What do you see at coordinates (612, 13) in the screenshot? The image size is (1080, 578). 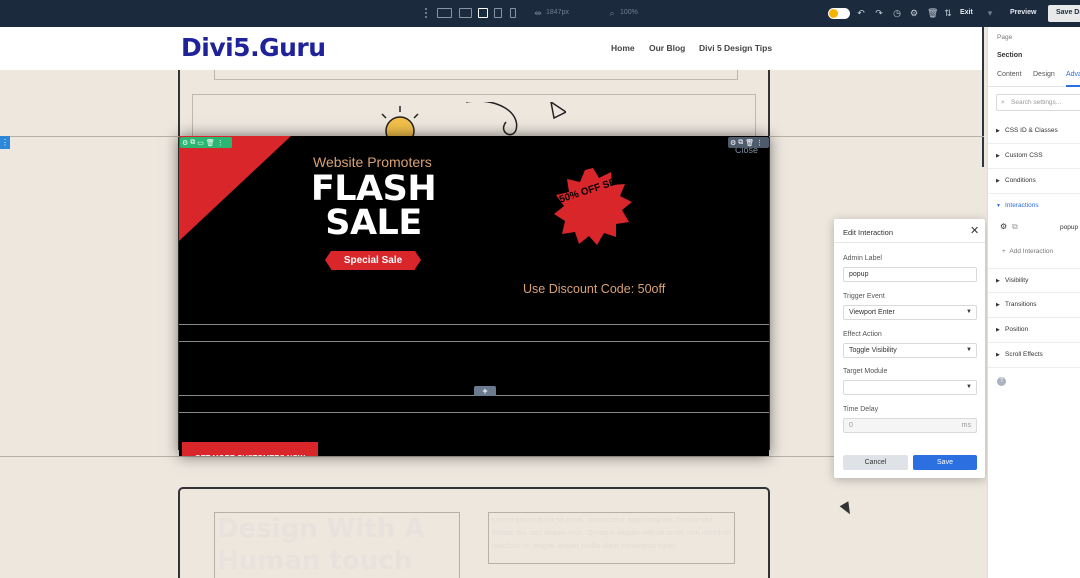 I see `zoom-icon: ⌕` at bounding box center [612, 13].